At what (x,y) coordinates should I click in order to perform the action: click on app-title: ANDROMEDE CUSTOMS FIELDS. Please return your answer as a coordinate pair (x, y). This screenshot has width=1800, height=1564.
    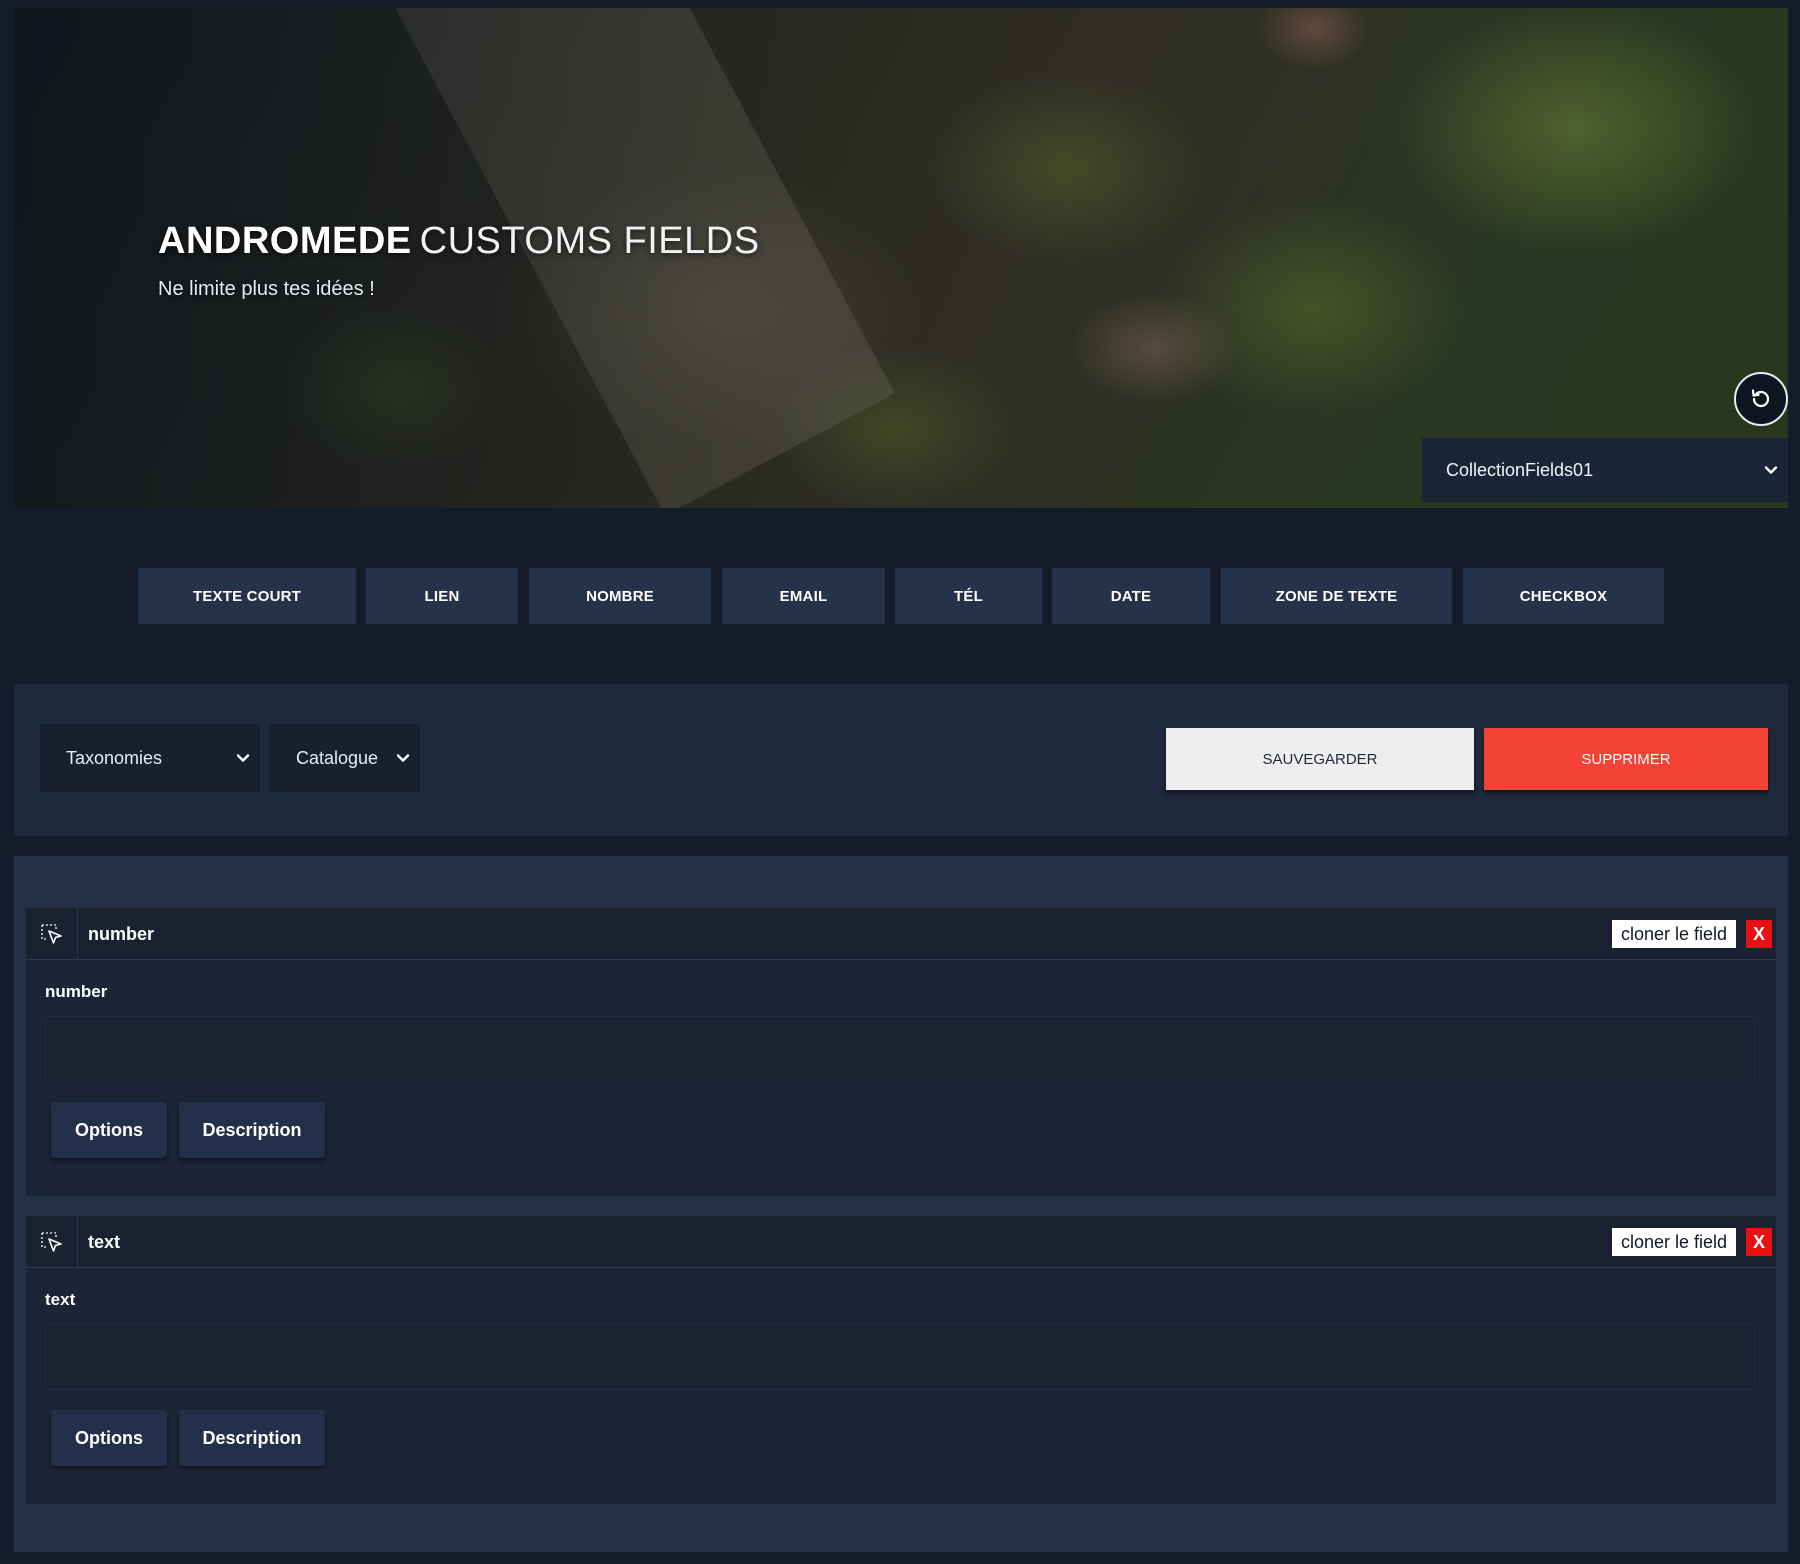
    Looking at the image, I should click on (459, 241).